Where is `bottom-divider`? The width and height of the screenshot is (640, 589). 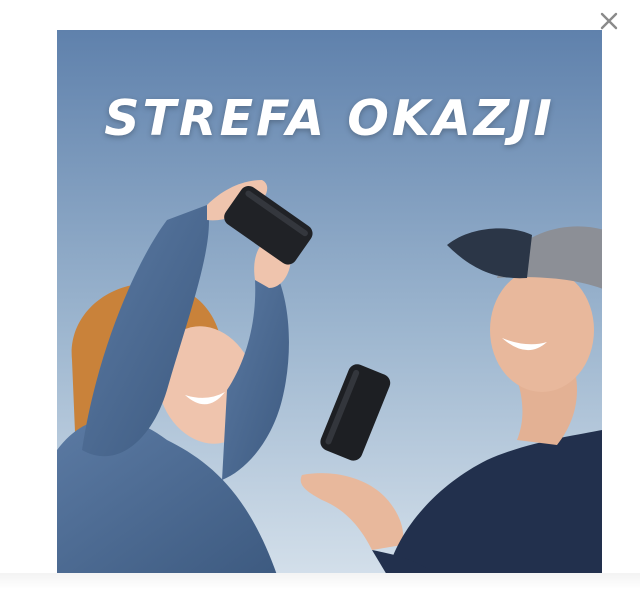
bottom-divider is located at coordinates (320, 581).